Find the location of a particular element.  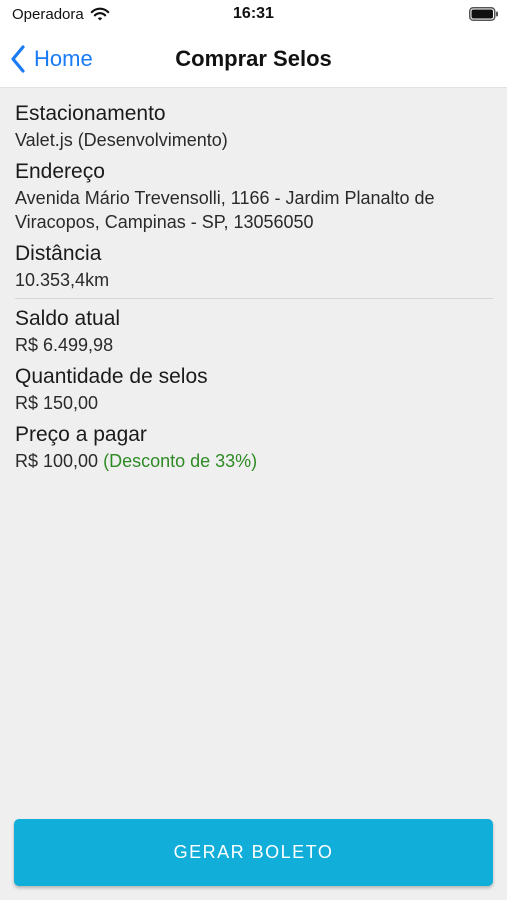

status-bar: Operadora 16:31 is located at coordinates (253, 16).